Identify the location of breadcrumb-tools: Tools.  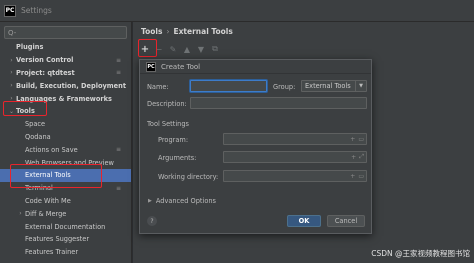
(151, 31).